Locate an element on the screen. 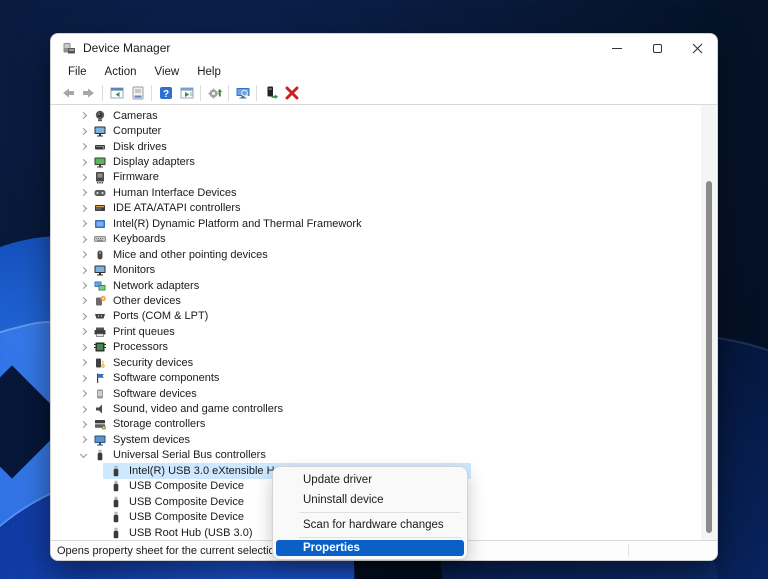  update-driver-button is located at coordinates (270, 93).